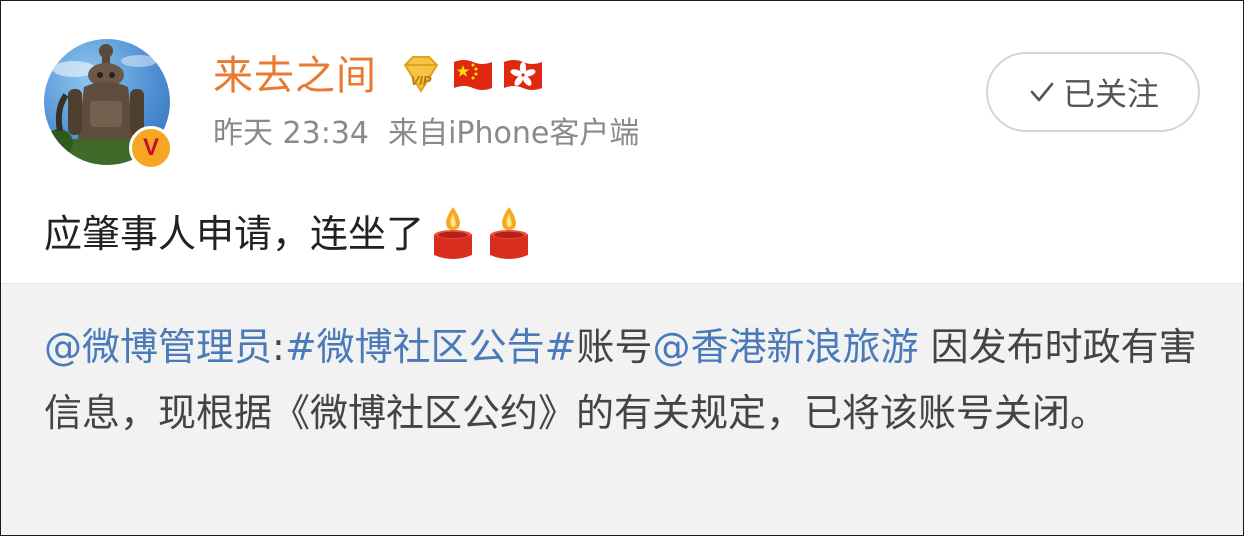 The image size is (1244, 536). Describe the element at coordinates (523, 75) in the screenshot. I see `hong-kong-flag-icon` at that location.